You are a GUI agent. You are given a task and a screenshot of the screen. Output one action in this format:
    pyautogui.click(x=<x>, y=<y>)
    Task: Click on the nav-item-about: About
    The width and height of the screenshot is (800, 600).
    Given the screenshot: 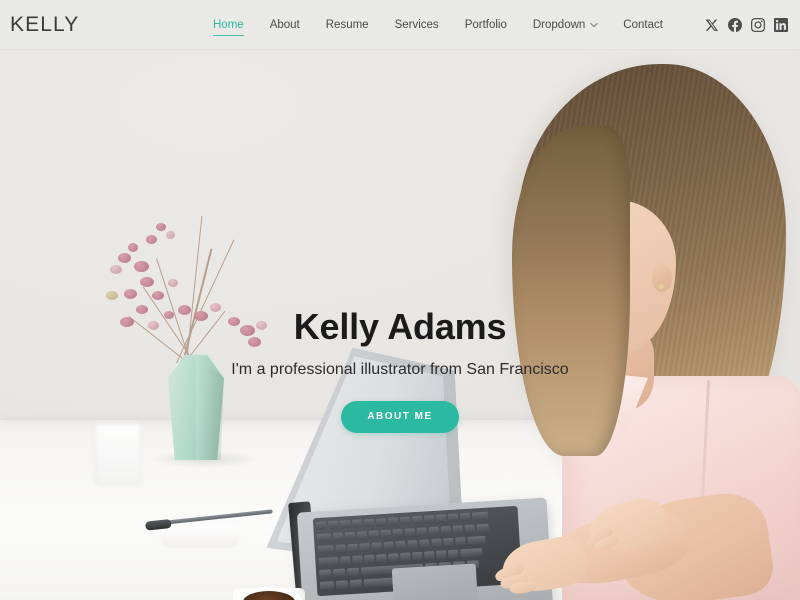 What is the action you would take?
    pyautogui.click(x=285, y=25)
    